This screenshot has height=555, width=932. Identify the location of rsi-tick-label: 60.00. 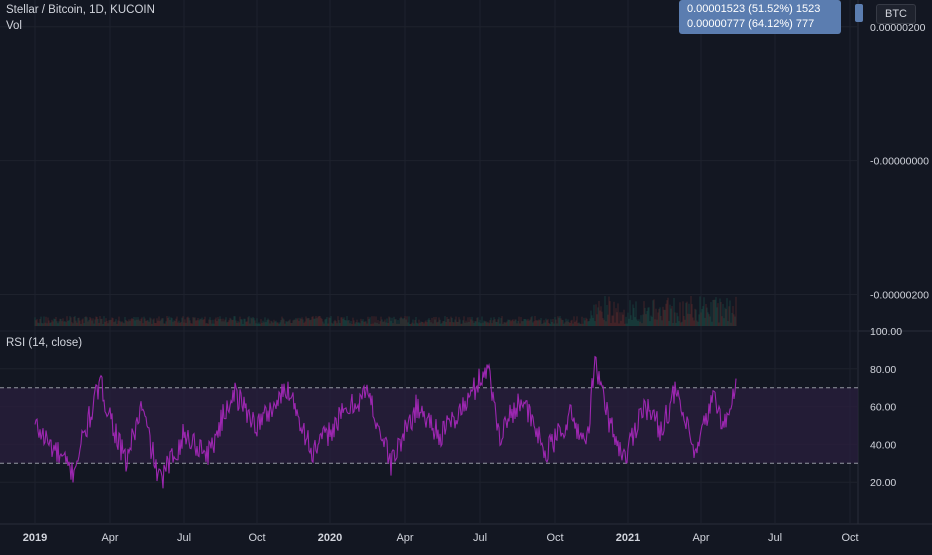
(883, 408).